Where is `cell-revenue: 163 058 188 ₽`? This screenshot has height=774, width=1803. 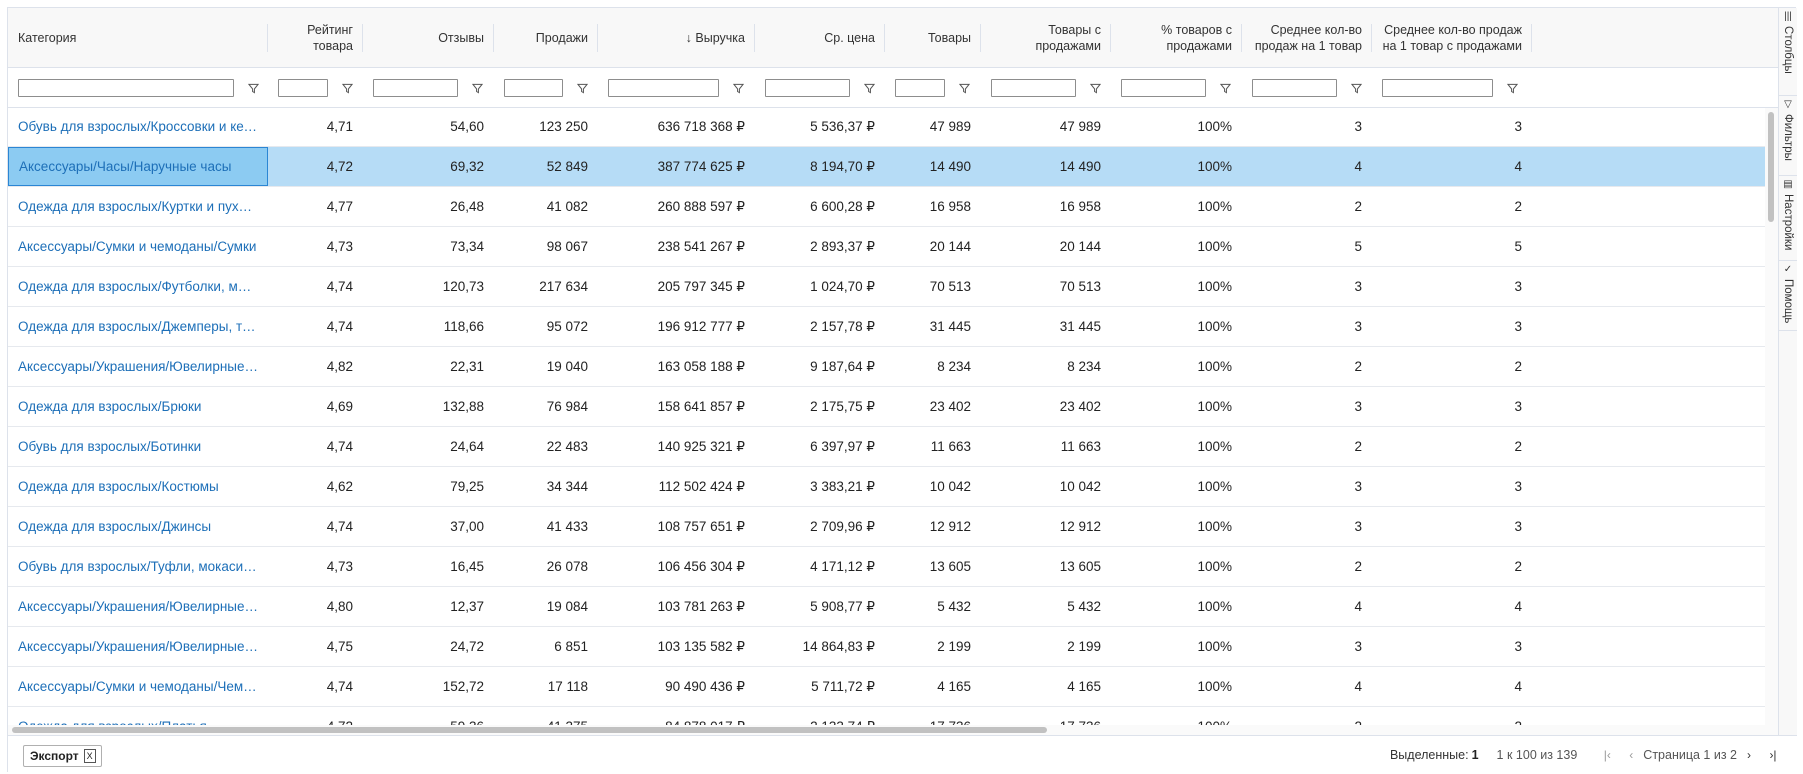
cell-revenue: 163 058 188 ₽ is located at coordinates (676, 366).